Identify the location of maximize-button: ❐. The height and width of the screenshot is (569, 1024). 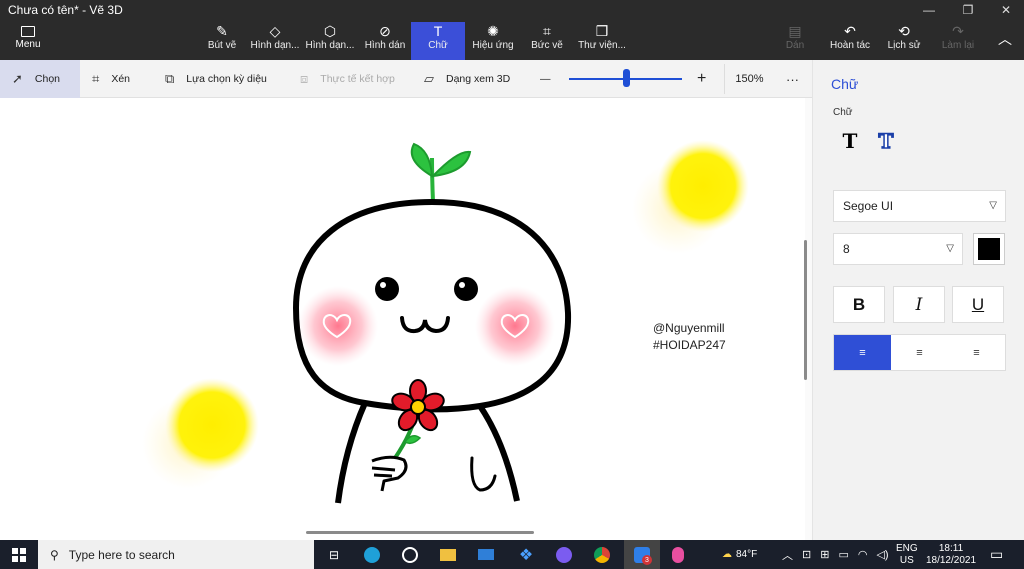
(968, 10).